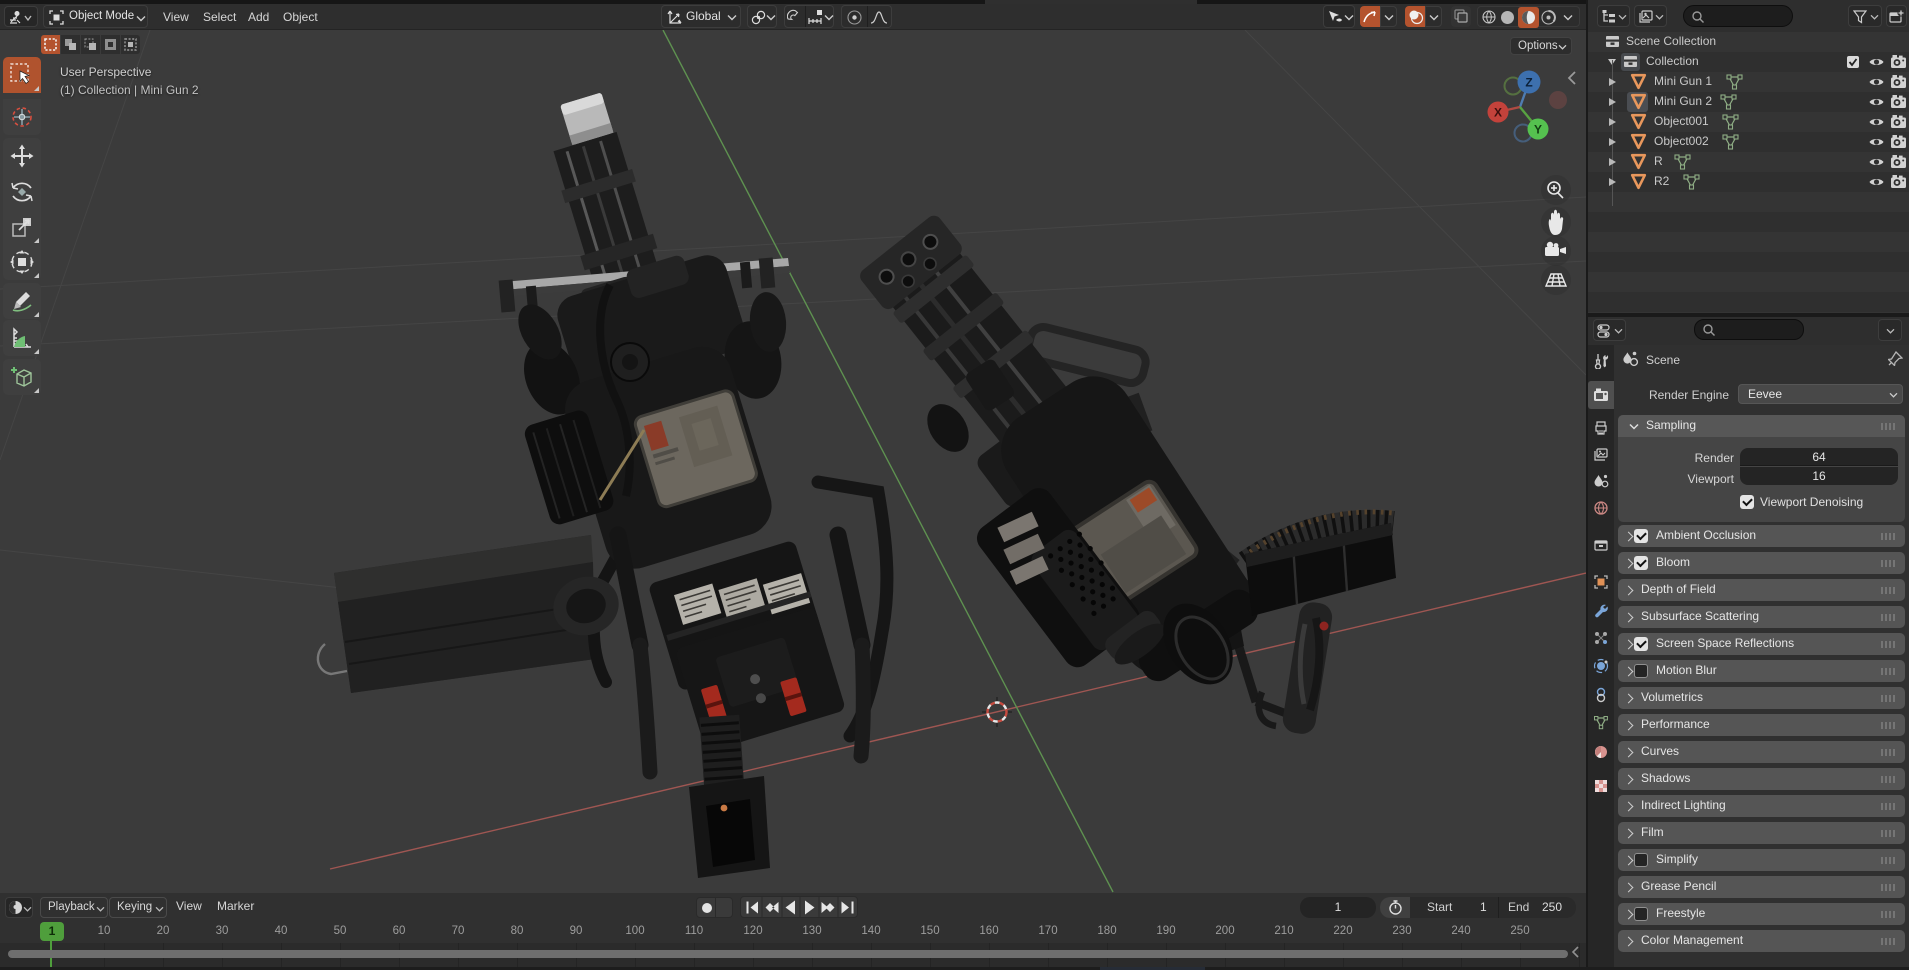 The width and height of the screenshot is (1909, 970). I want to click on svg-text: X, so click(1498, 113).